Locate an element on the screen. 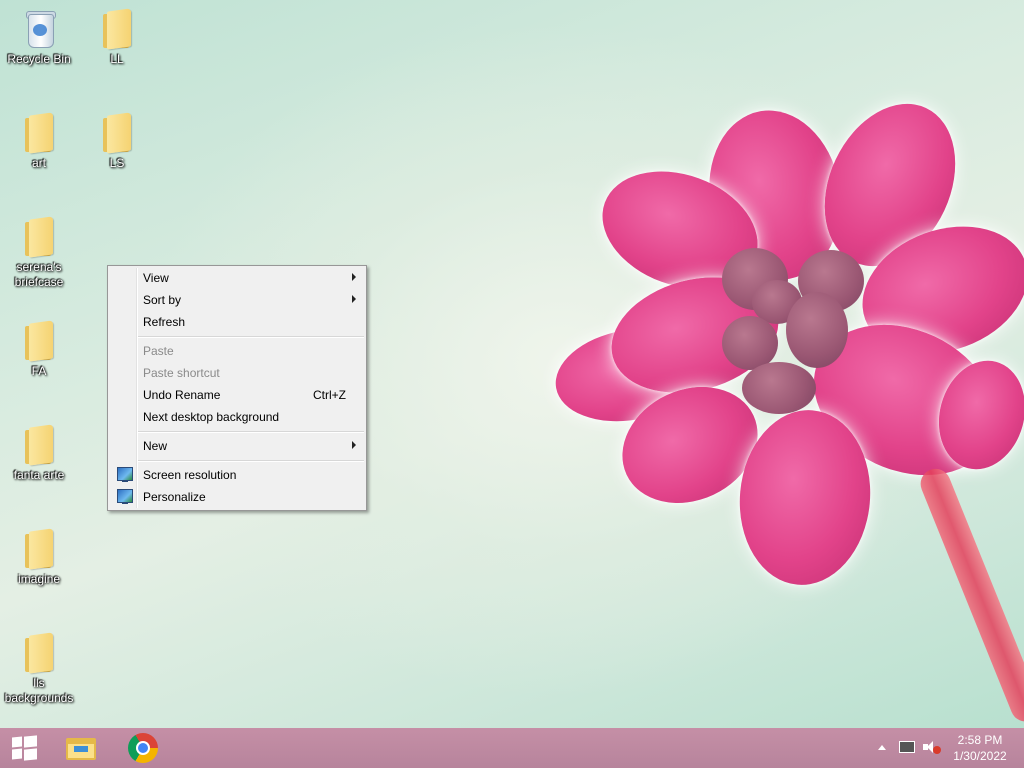 The image size is (1024, 768). desktop-icon-label: FA is located at coordinates (39, 371).